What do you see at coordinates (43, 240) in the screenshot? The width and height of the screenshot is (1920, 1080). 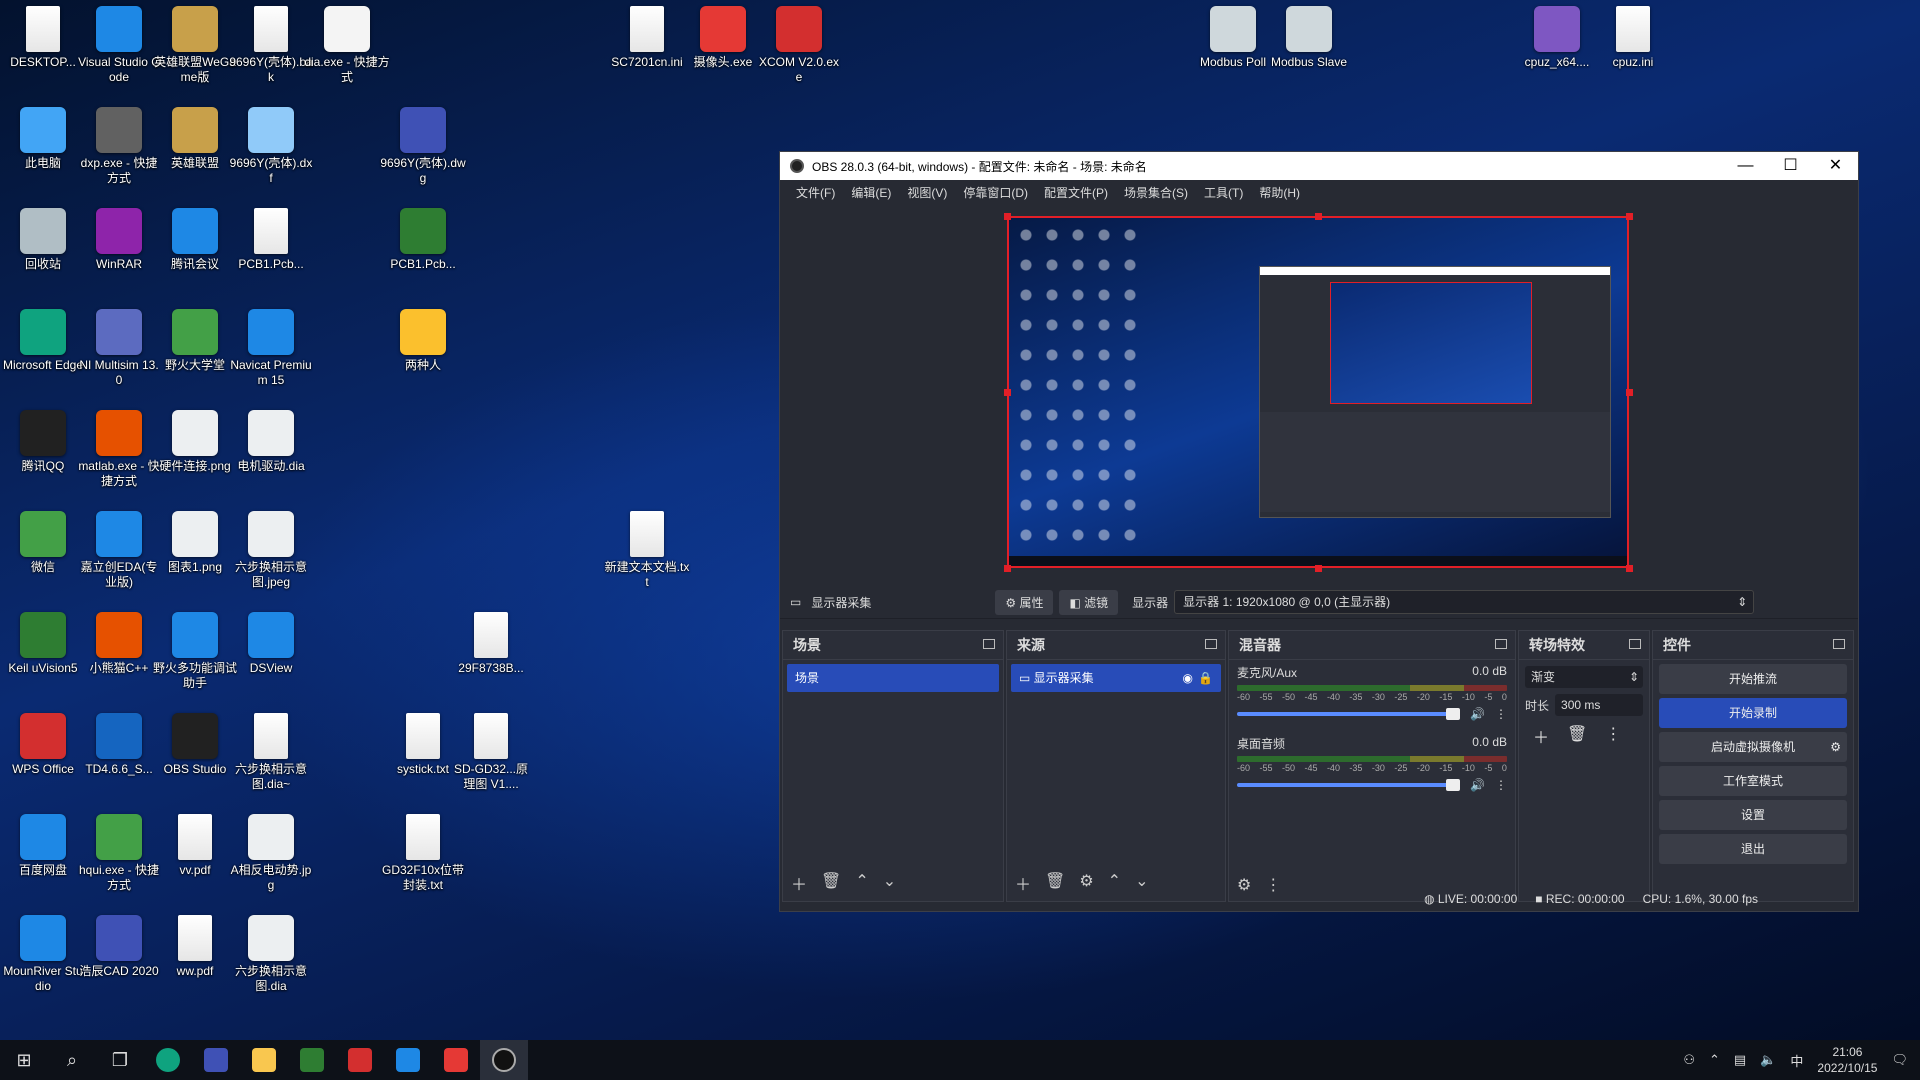 I see `desktop-icon: 回收站` at bounding box center [43, 240].